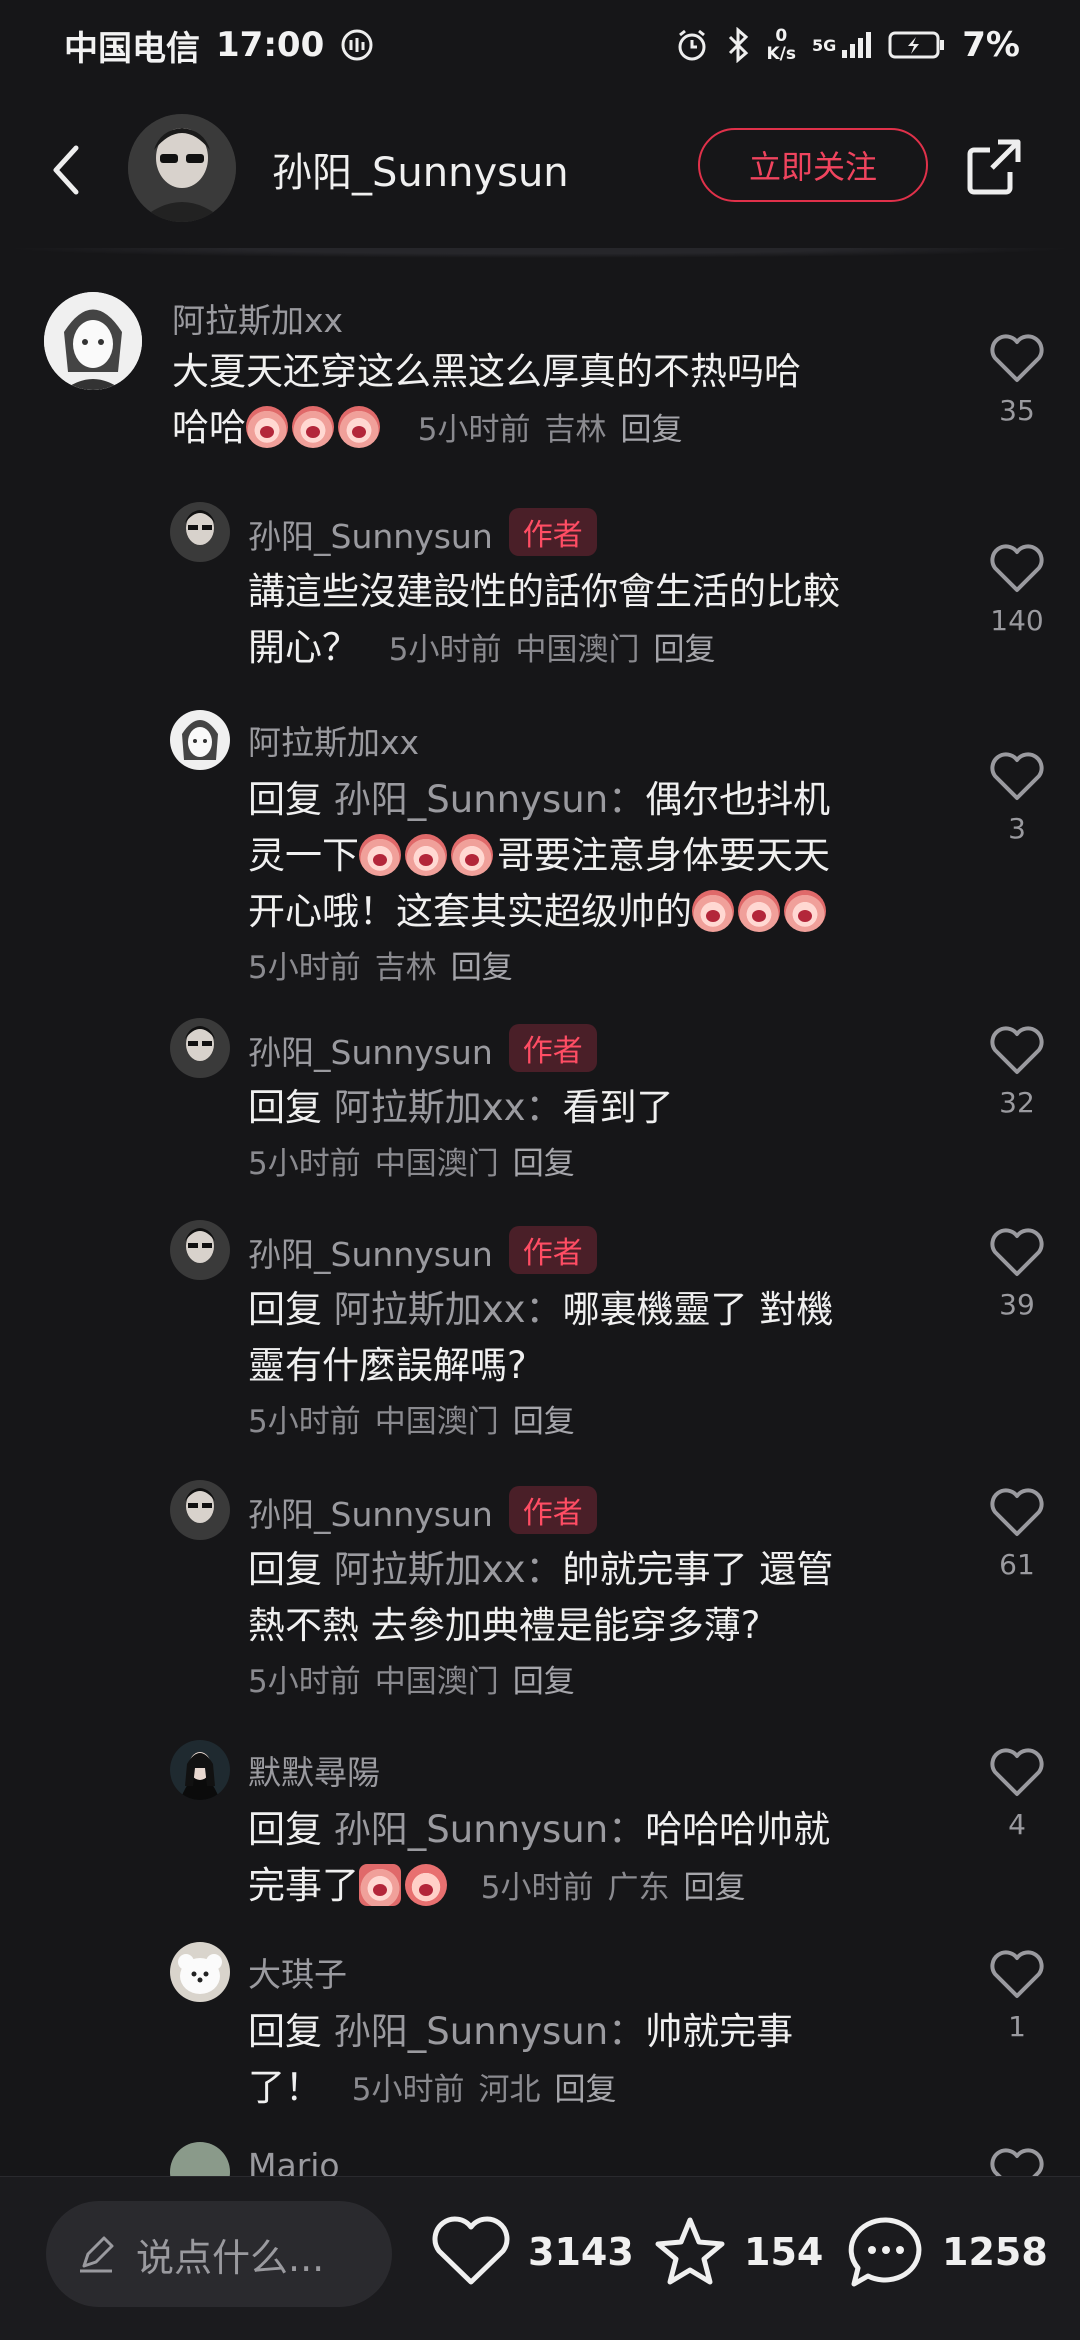  Describe the element at coordinates (738, 1829) in the screenshot. I see `comment-line-text: 哈哈哈帅就` at that location.